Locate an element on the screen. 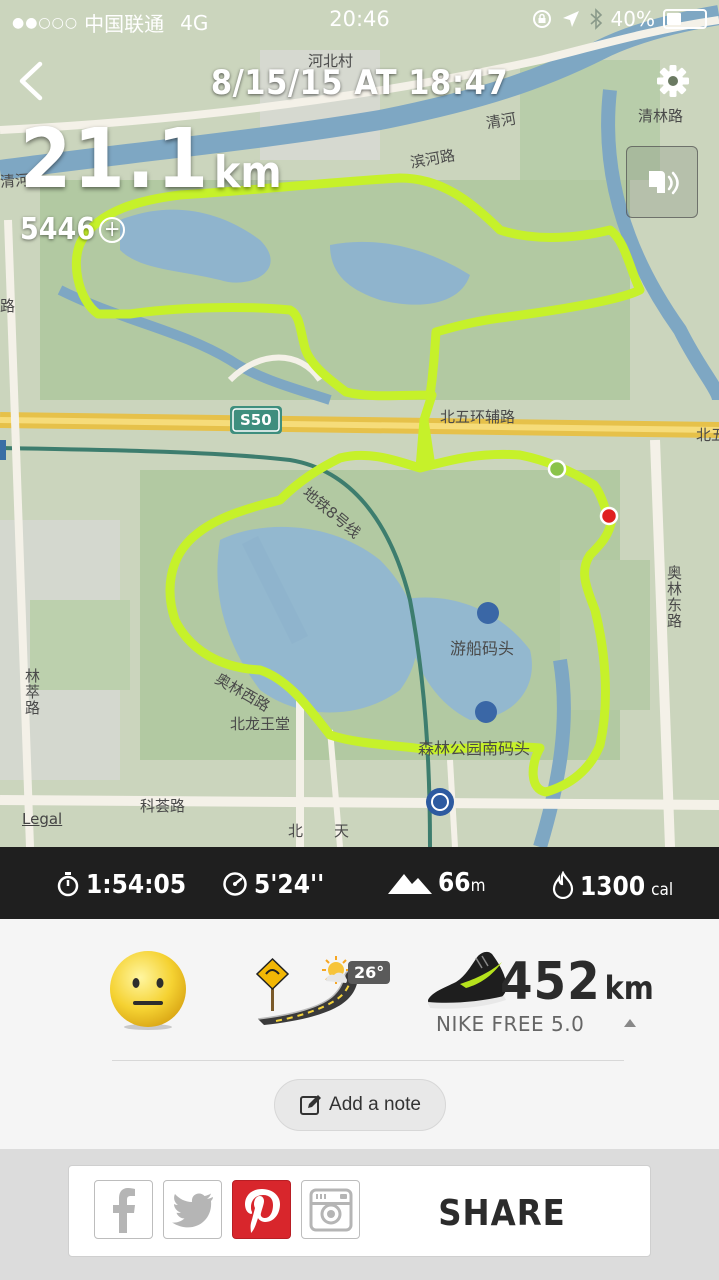 This screenshot has width=719, height=1280. route-start-marker is located at coordinates (557, 469).